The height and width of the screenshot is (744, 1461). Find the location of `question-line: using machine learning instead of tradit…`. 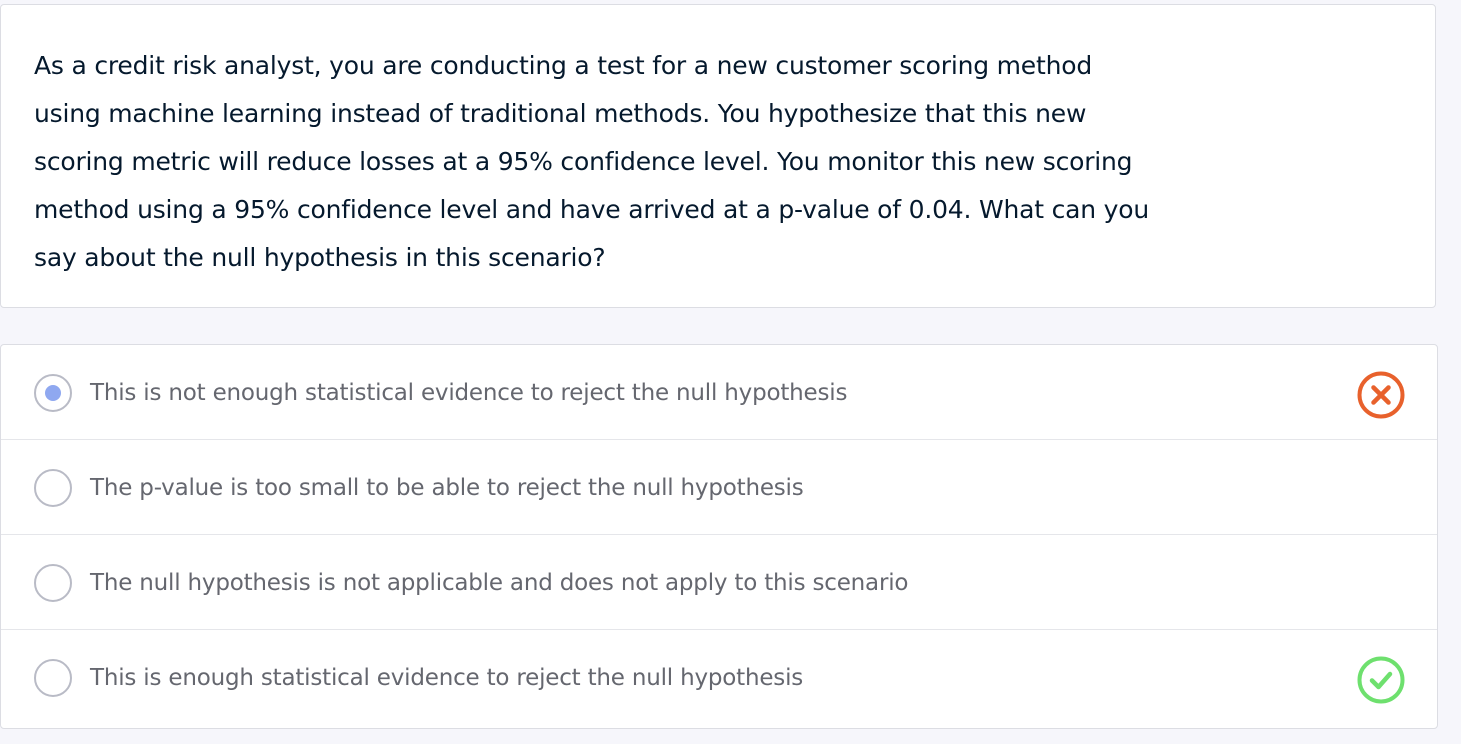

question-line: using machine learning instead of tradit… is located at coordinates (560, 113).